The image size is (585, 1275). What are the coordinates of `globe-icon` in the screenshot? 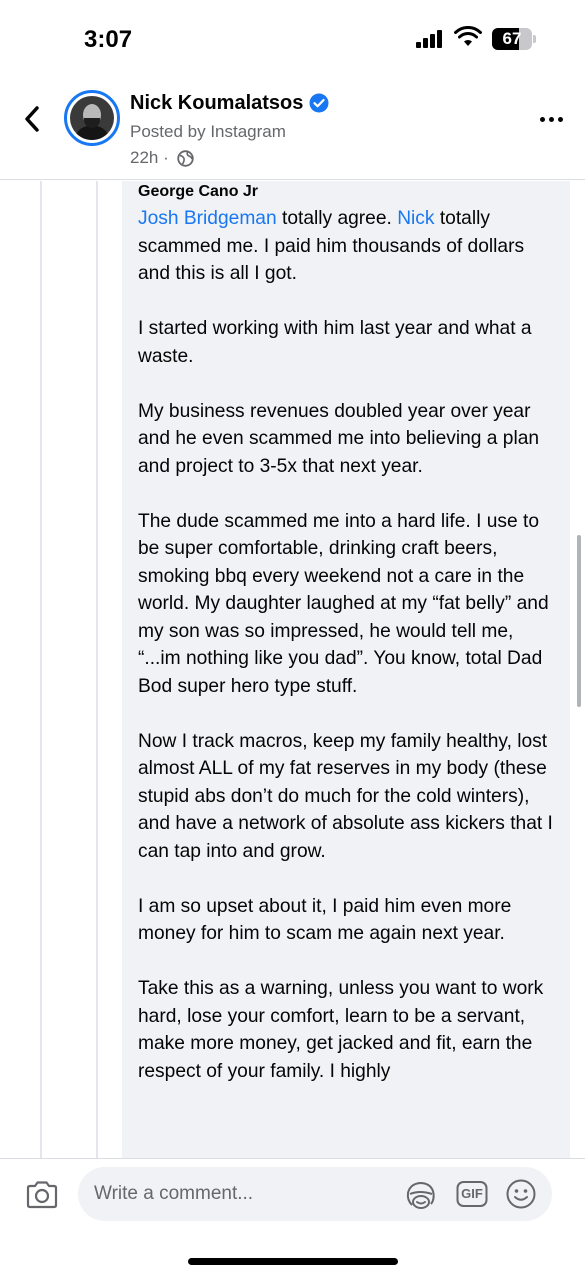 It's located at (185, 158).